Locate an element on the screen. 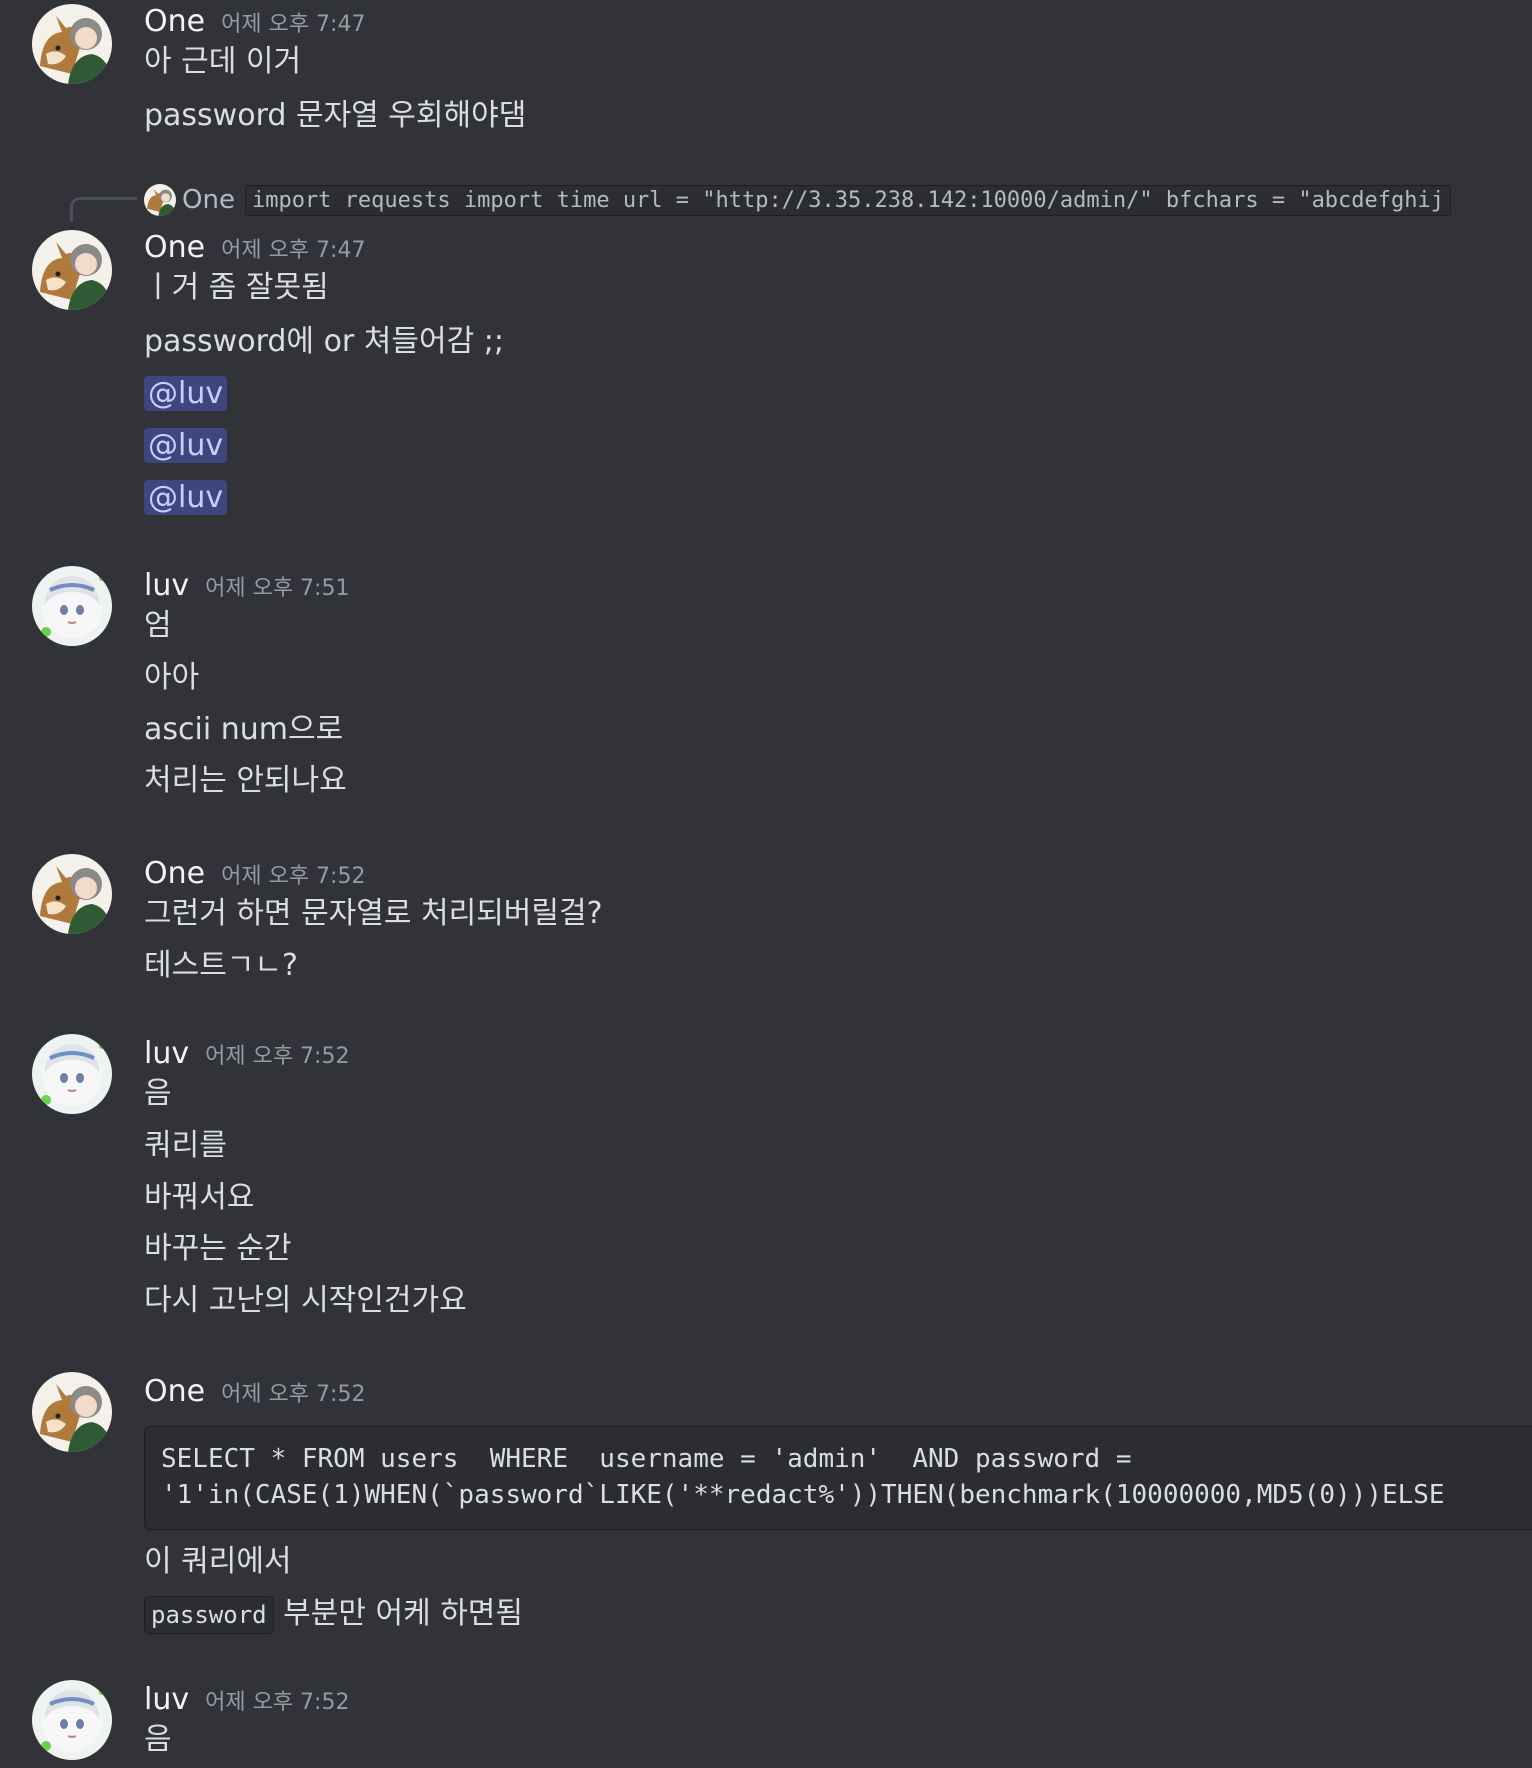 This screenshot has width=1532, height=1768. message-text: password 문자열 우회해야댐 is located at coordinates (335, 115).